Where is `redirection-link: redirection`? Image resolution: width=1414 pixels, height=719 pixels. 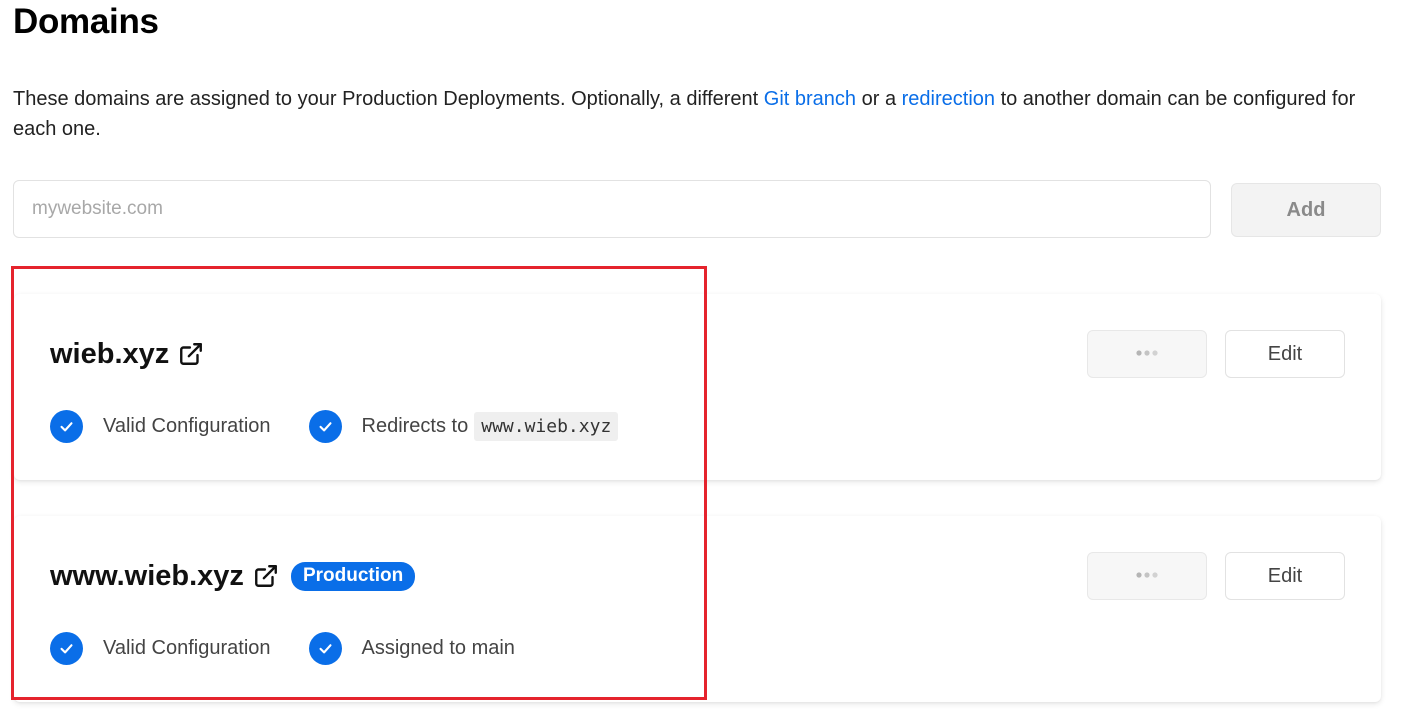 redirection-link: redirection is located at coordinates (948, 99).